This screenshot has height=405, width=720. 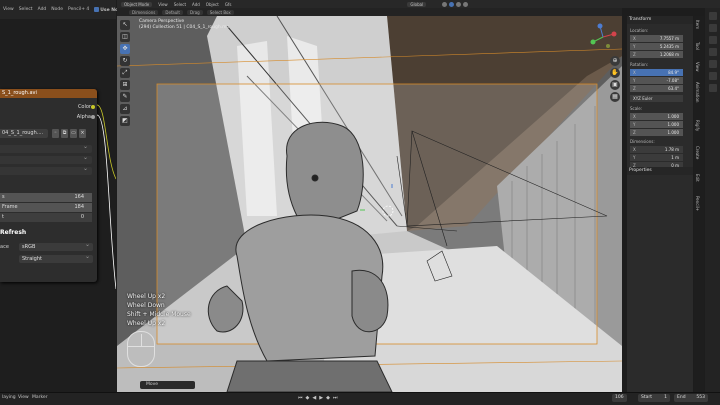 I want to click on wireframe-shading-icon, so click(x=445, y=4).